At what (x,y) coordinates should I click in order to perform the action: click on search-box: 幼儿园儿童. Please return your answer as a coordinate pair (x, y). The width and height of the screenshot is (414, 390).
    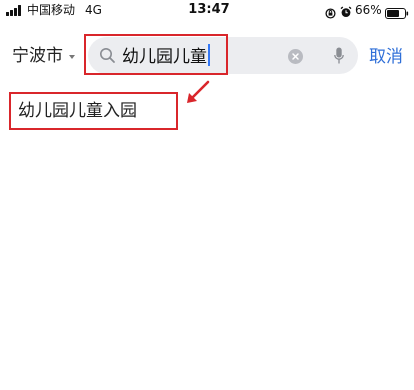
    Looking at the image, I should click on (223, 55).